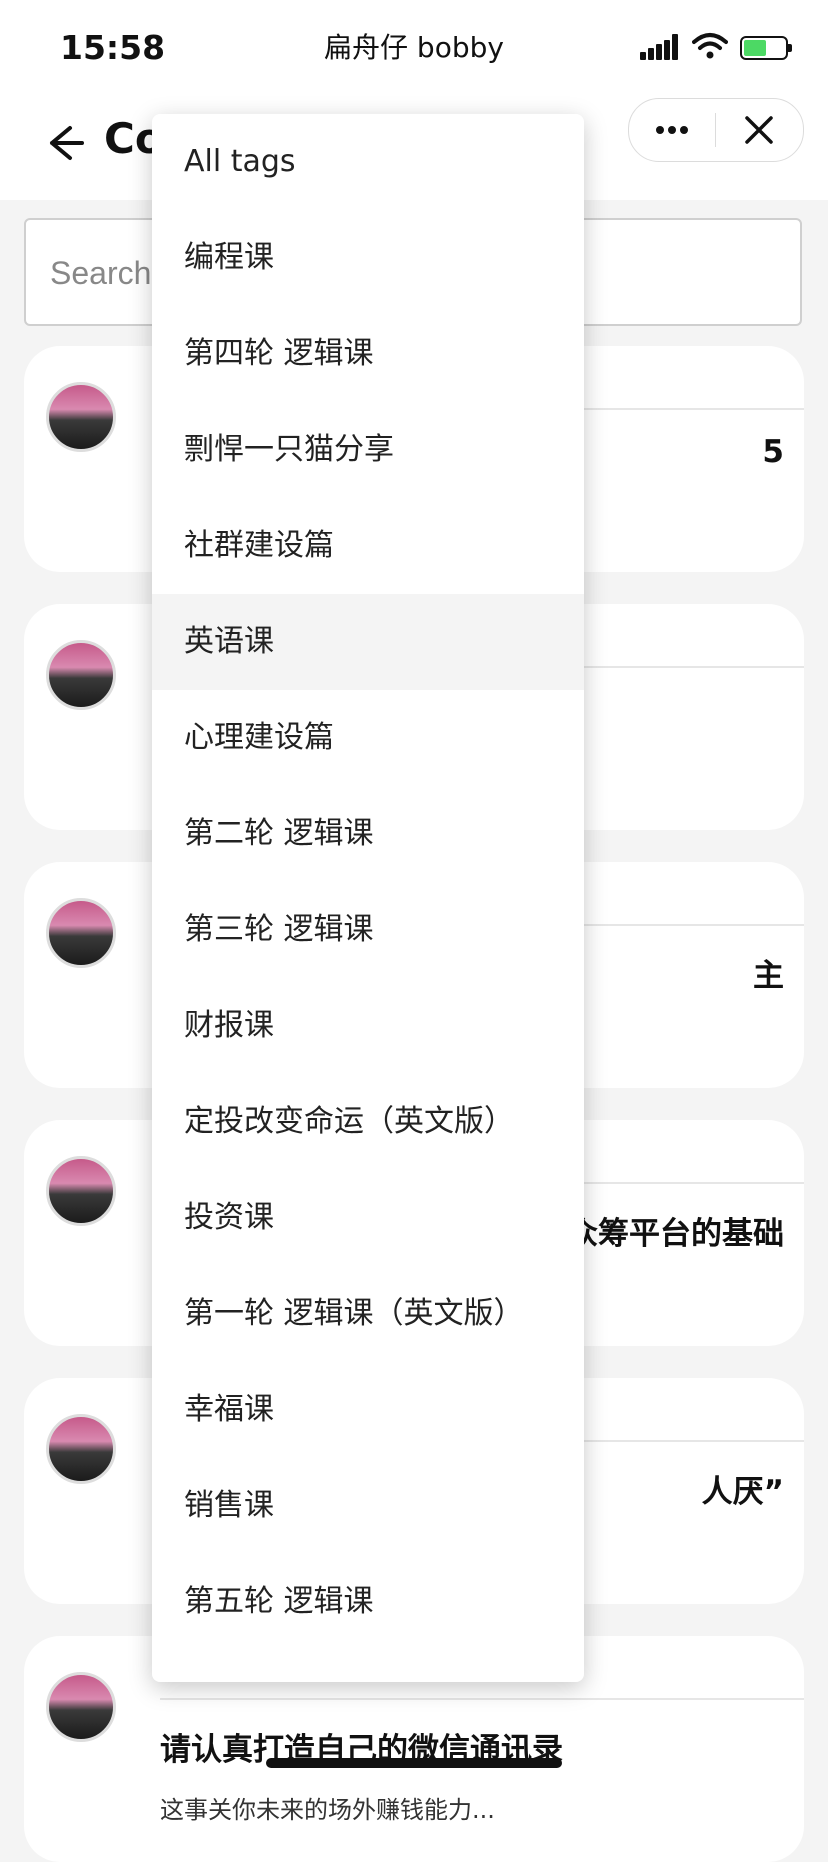 The image size is (828, 1862). I want to click on dropdown-item: 销售课, so click(368, 1506).